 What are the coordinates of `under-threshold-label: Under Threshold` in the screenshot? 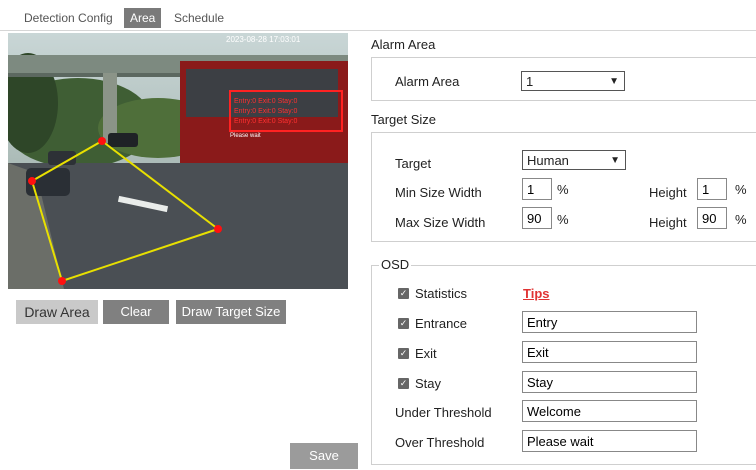 It's located at (443, 412).